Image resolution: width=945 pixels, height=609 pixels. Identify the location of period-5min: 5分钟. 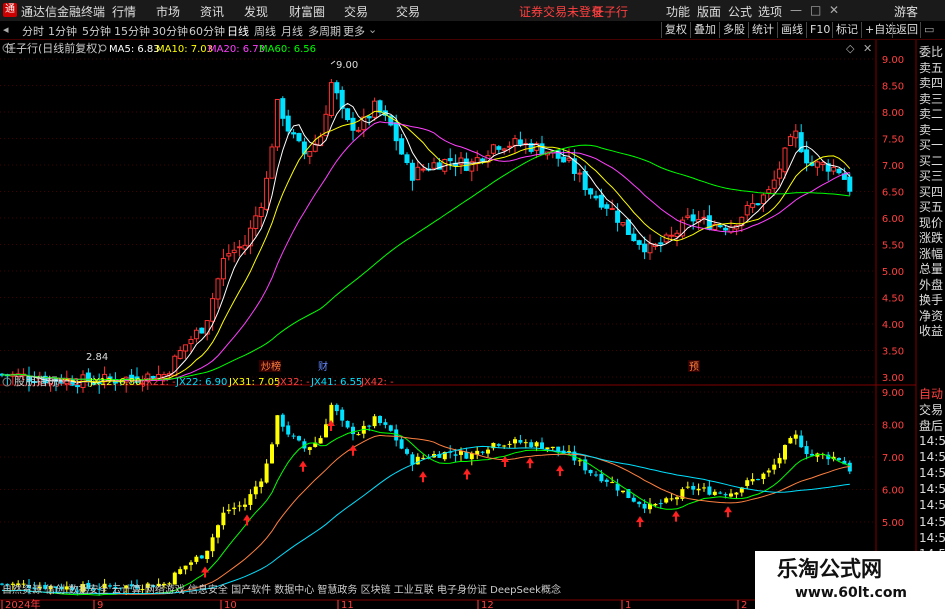
(96, 31).